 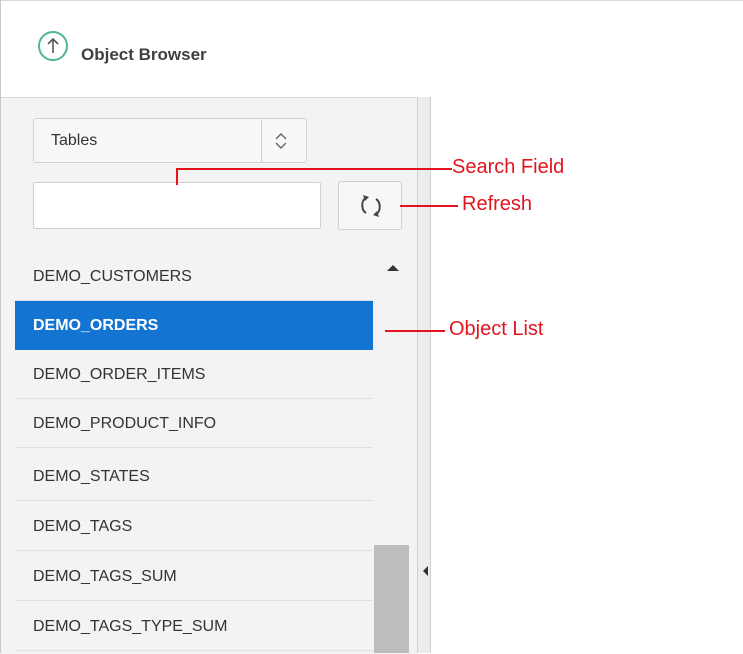 What do you see at coordinates (74, 140) in the screenshot?
I see `object-type-select-value: Tables` at bounding box center [74, 140].